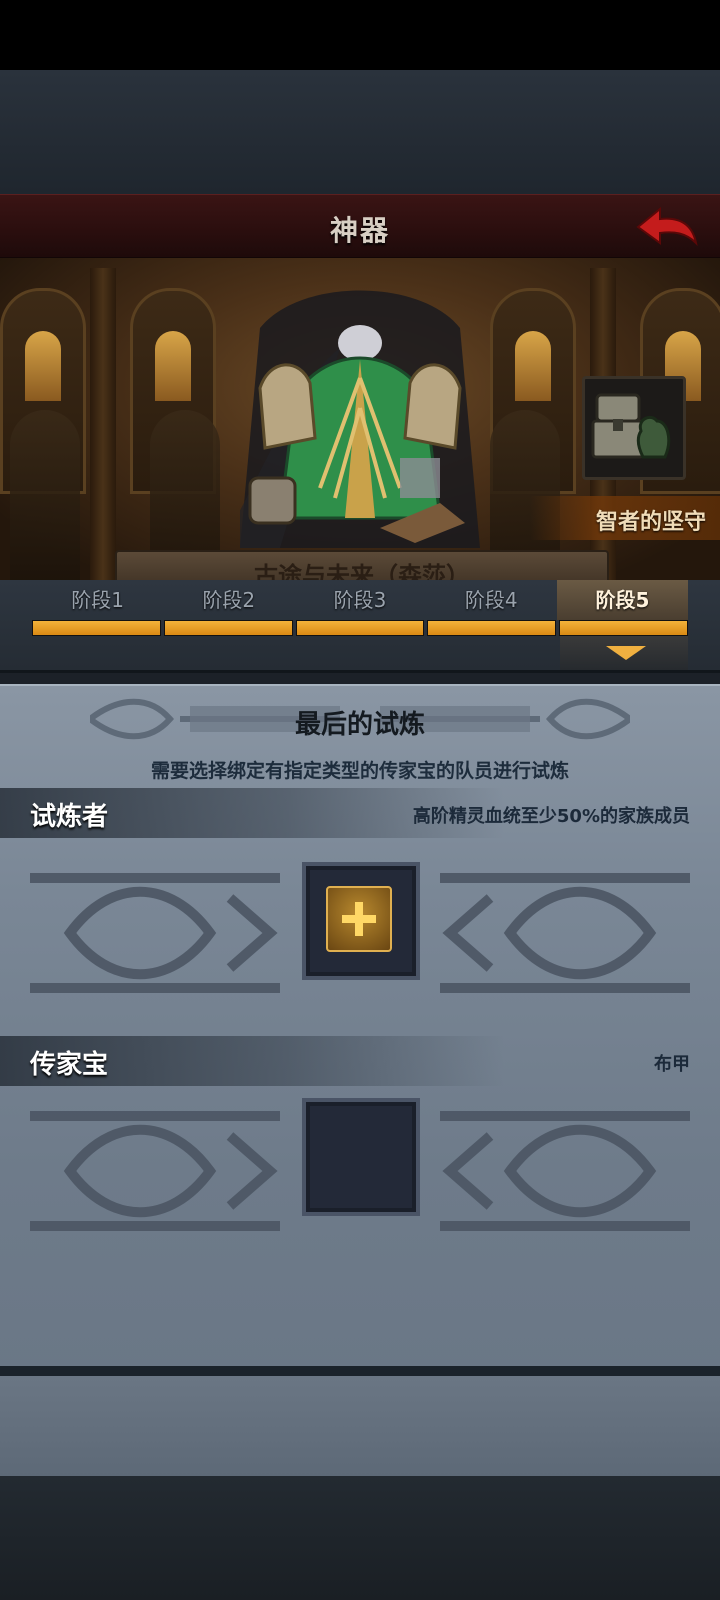  What do you see at coordinates (350, 418) in the screenshot?
I see `artifact-armor-image` at bounding box center [350, 418].